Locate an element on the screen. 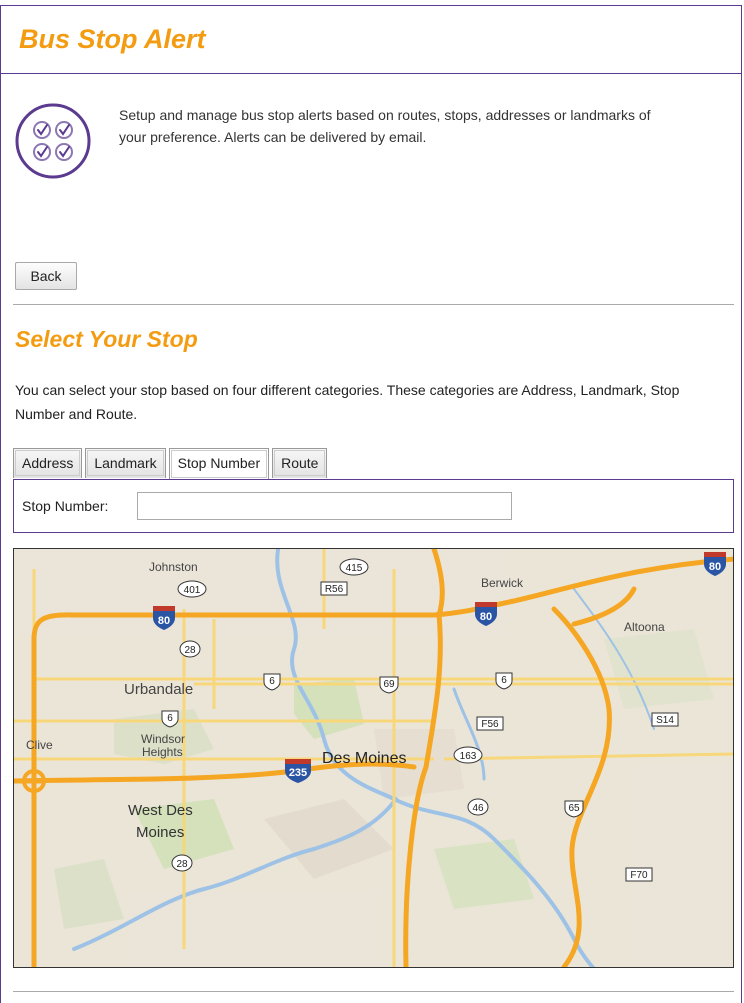 This screenshot has height=1003, width=744. place-label: Des Moines is located at coordinates (364, 758).